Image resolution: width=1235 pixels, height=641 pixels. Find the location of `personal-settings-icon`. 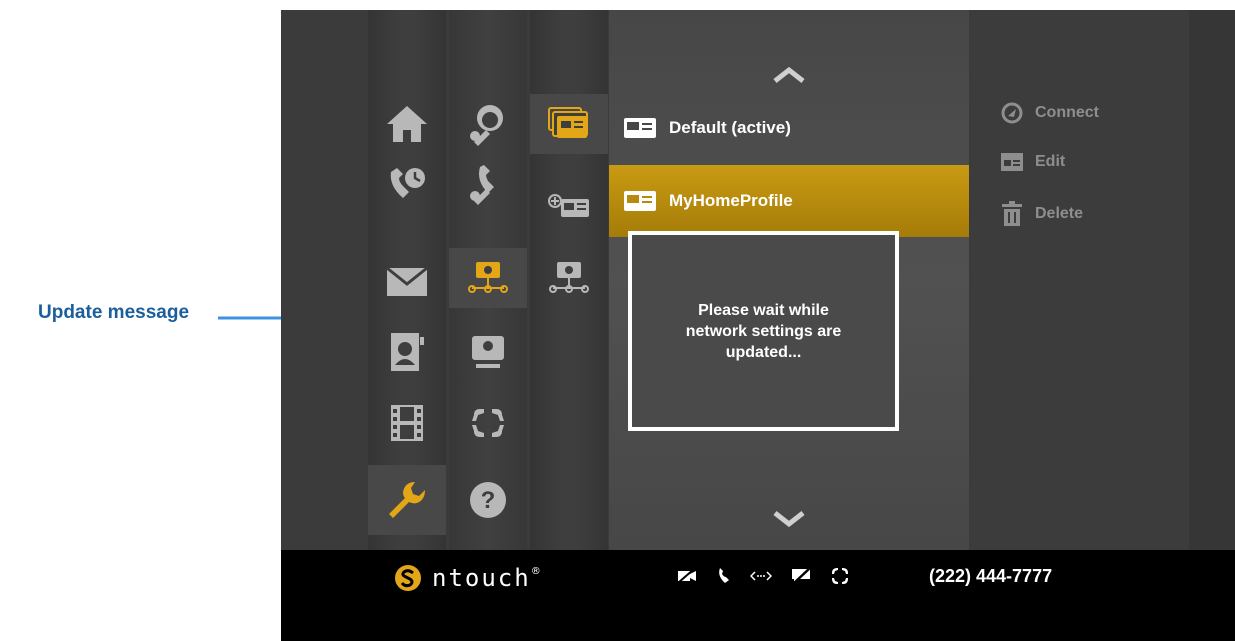

personal-settings-icon is located at coordinates (486, 125).